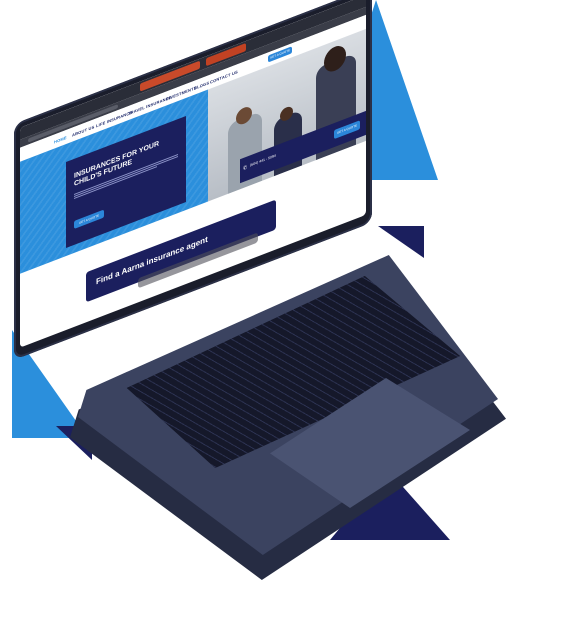 The image size is (582, 623). I want to click on contact-phone: (604) 441 - 5094, so click(263, 160).